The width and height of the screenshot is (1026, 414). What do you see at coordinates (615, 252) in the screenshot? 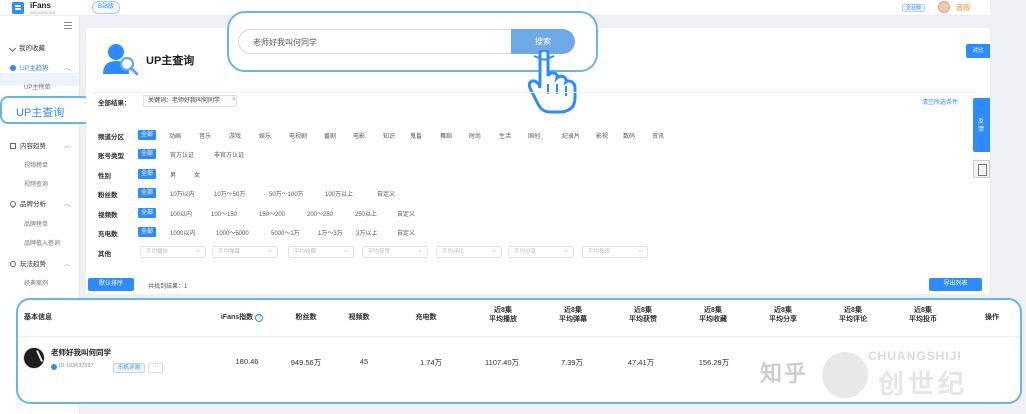
I see `filter-dropdown: 平均投币` at bounding box center [615, 252].